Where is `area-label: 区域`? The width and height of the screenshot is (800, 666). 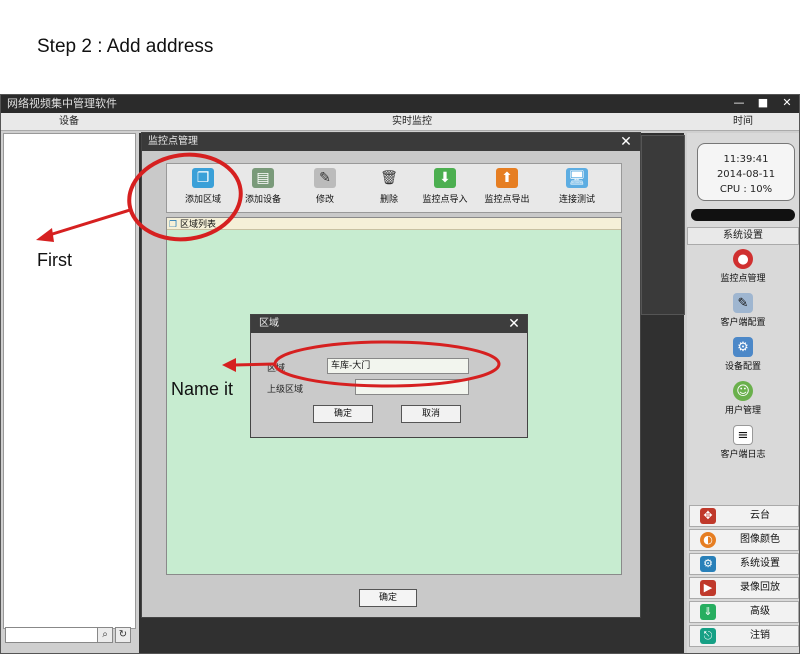
area-label: 区域 is located at coordinates (276, 369).